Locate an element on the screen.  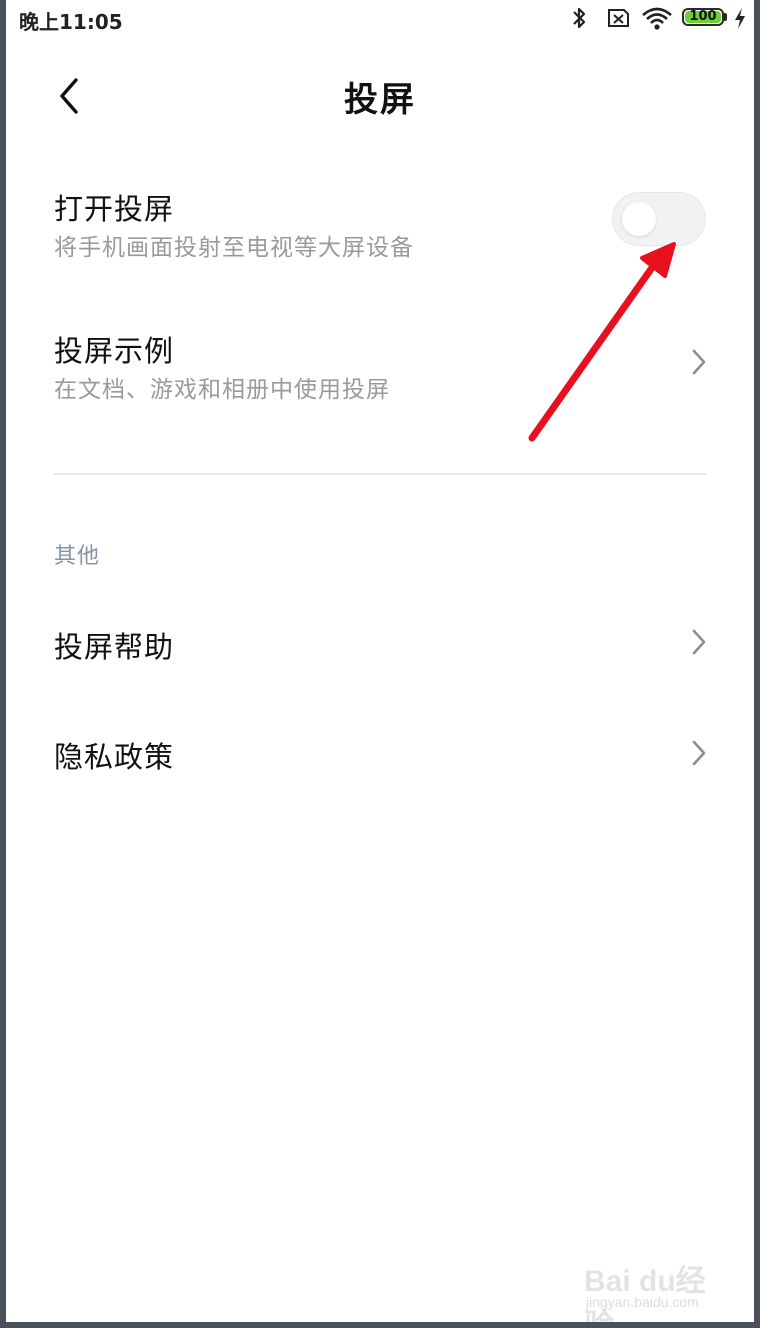
baidu-watermark: Bai du经验 jingyan.baidu.com is located at coordinates (659, 1286).